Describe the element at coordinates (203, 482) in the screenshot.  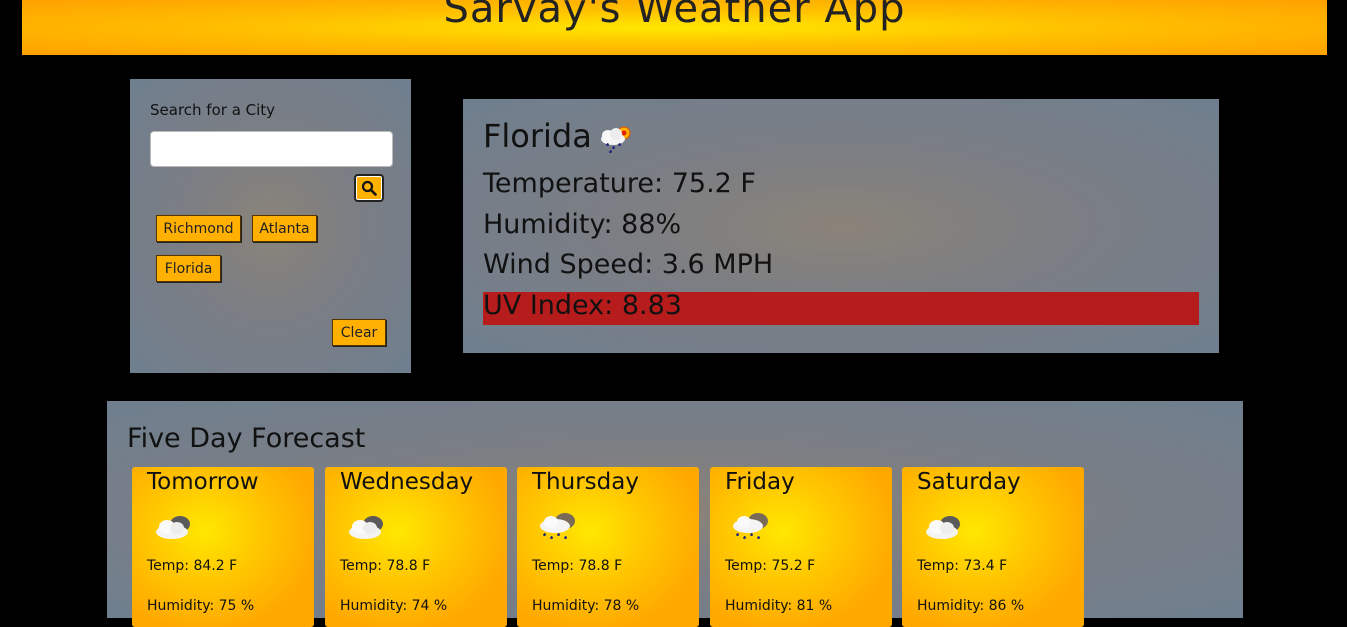
I see `forecast-day: Tomorrow` at that location.